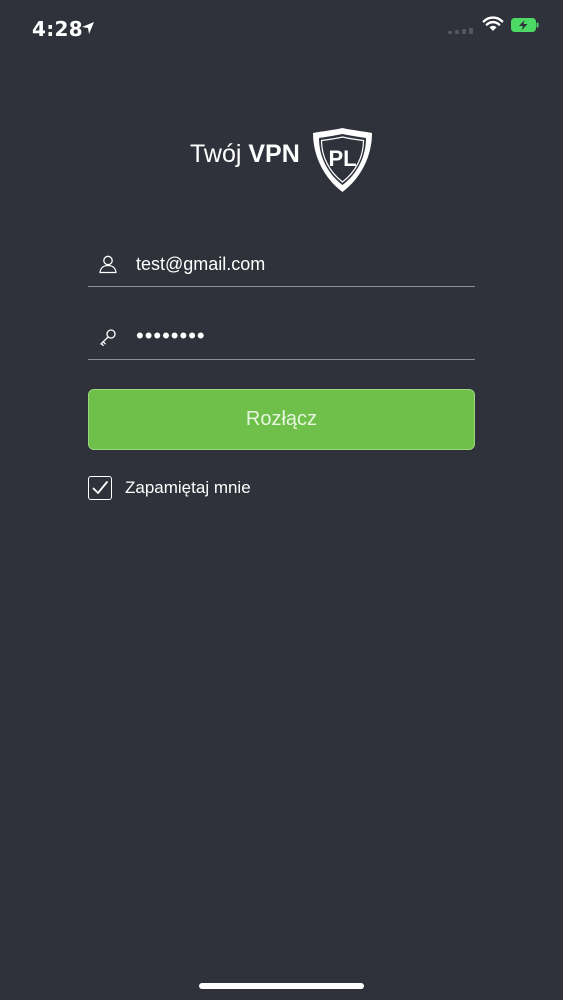 The image size is (563, 1000). Describe the element at coordinates (281, 986) in the screenshot. I see `home-indicator` at that location.